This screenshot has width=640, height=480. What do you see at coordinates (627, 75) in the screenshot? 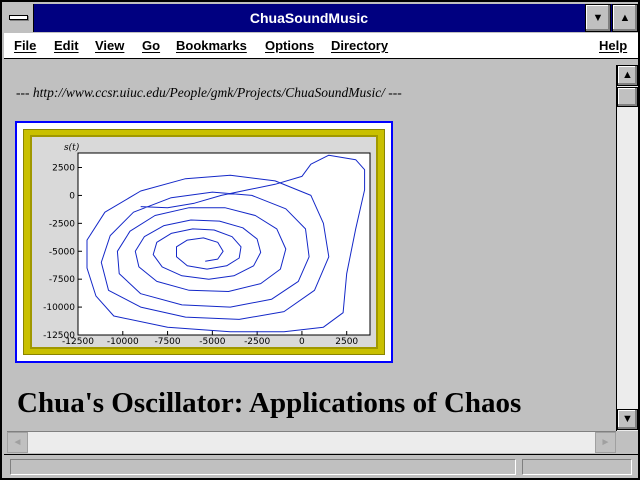
I see `scroll-up-button: ▲` at bounding box center [627, 75].